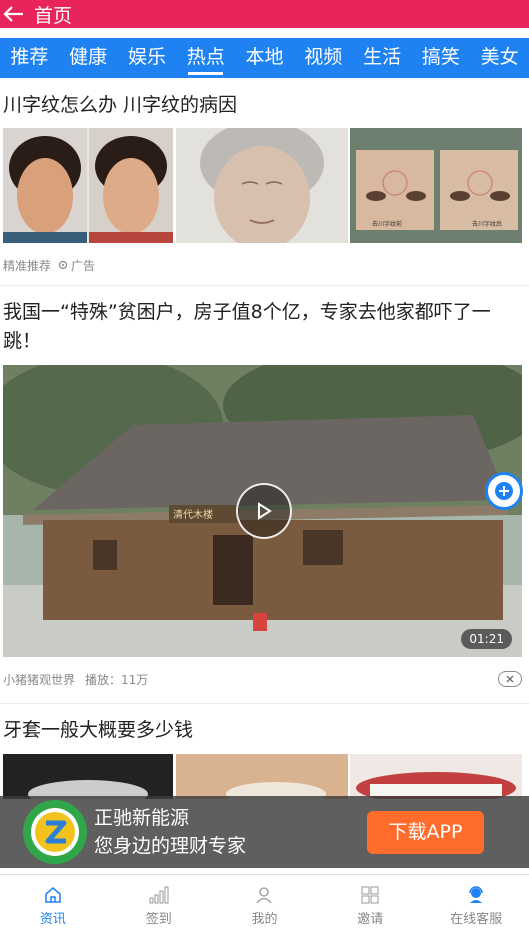 The width and height of the screenshot is (529, 933). Describe the element at coordinates (264, 895) in the screenshot. I see `user-icon` at that location.